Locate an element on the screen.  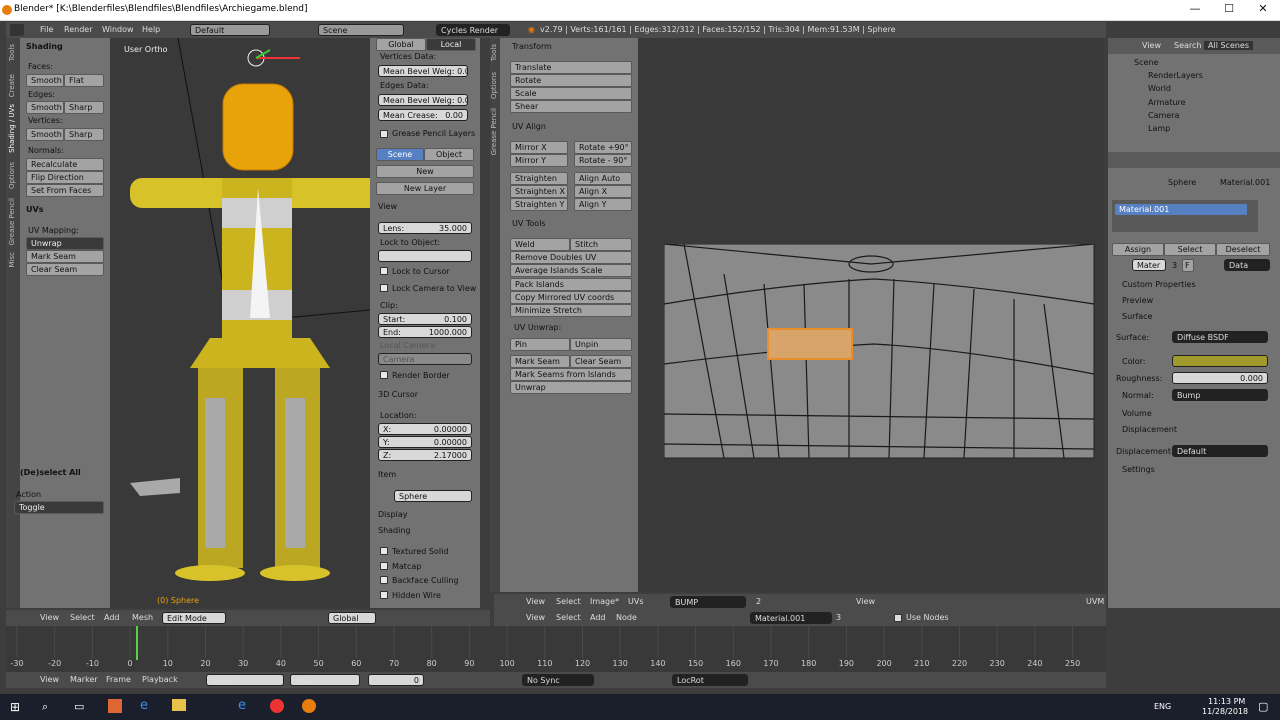
chrome-icon is located at coordinates (277, 706).